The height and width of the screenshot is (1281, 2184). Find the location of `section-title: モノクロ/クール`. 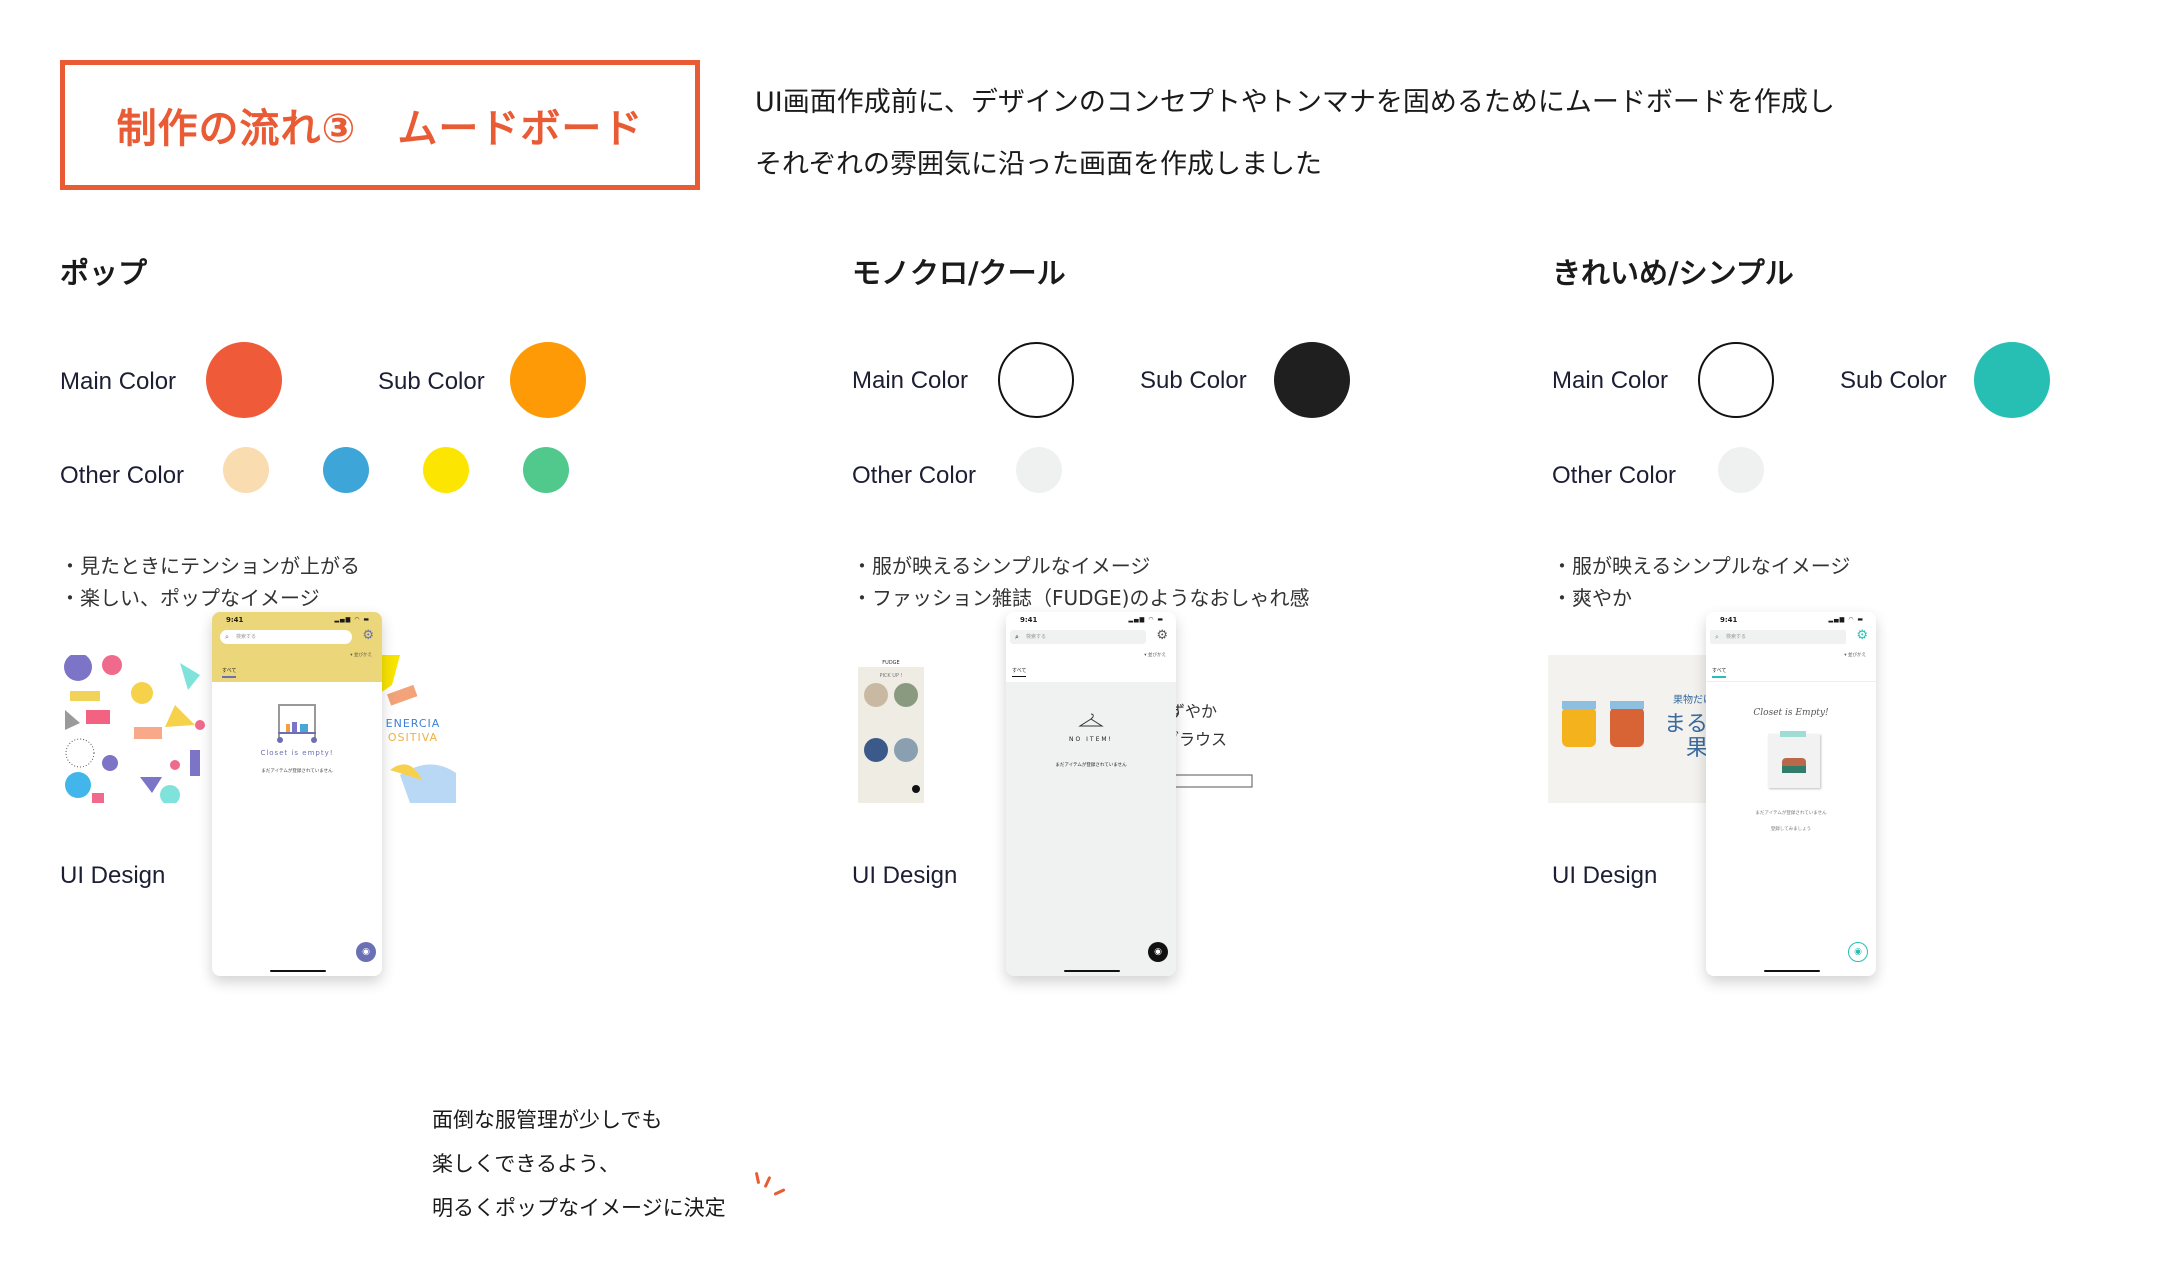

section-title: モノクロ/クール is located at coordinates (959, 273).